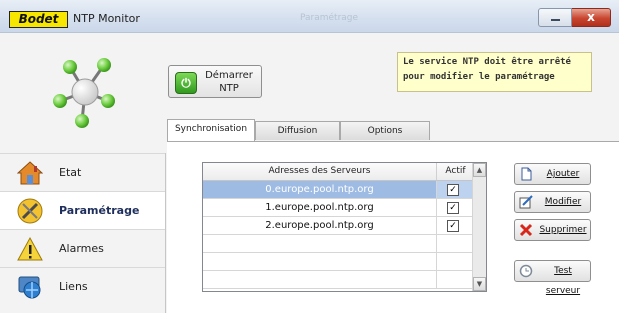  Describe the element at coordinates (526, 230) in the screenshot. I see `delete-icon` at that location.